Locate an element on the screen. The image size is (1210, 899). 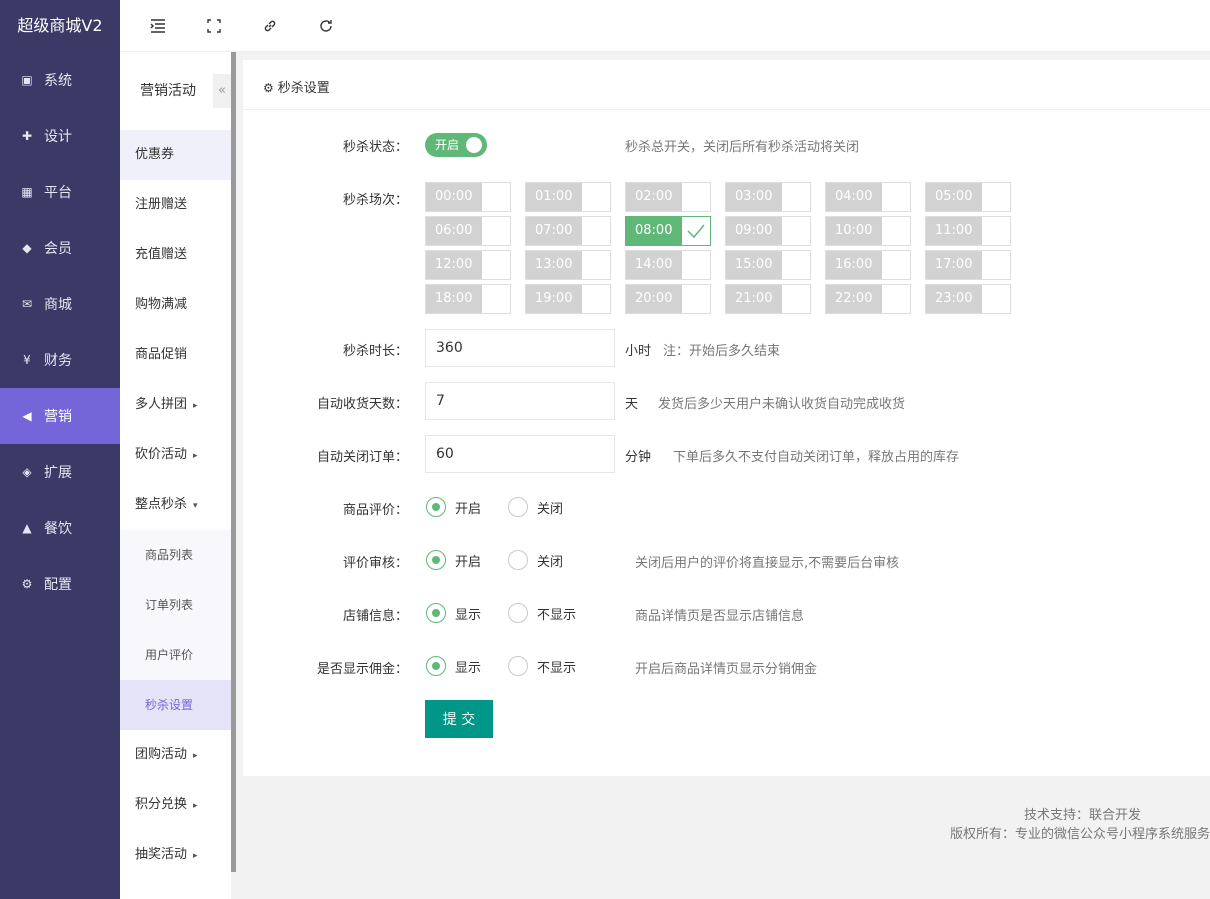
main-sidebar: 超级商城V2 ▣ 系统 ✚ 设计 ▦ 平台 ◆ 会员 ✉ 商城 ¥ 财务 ◀ 营销 ◈ 扩展 ▲ 餐饮 ⚙ 配置 is located at coordinates (60, 449).